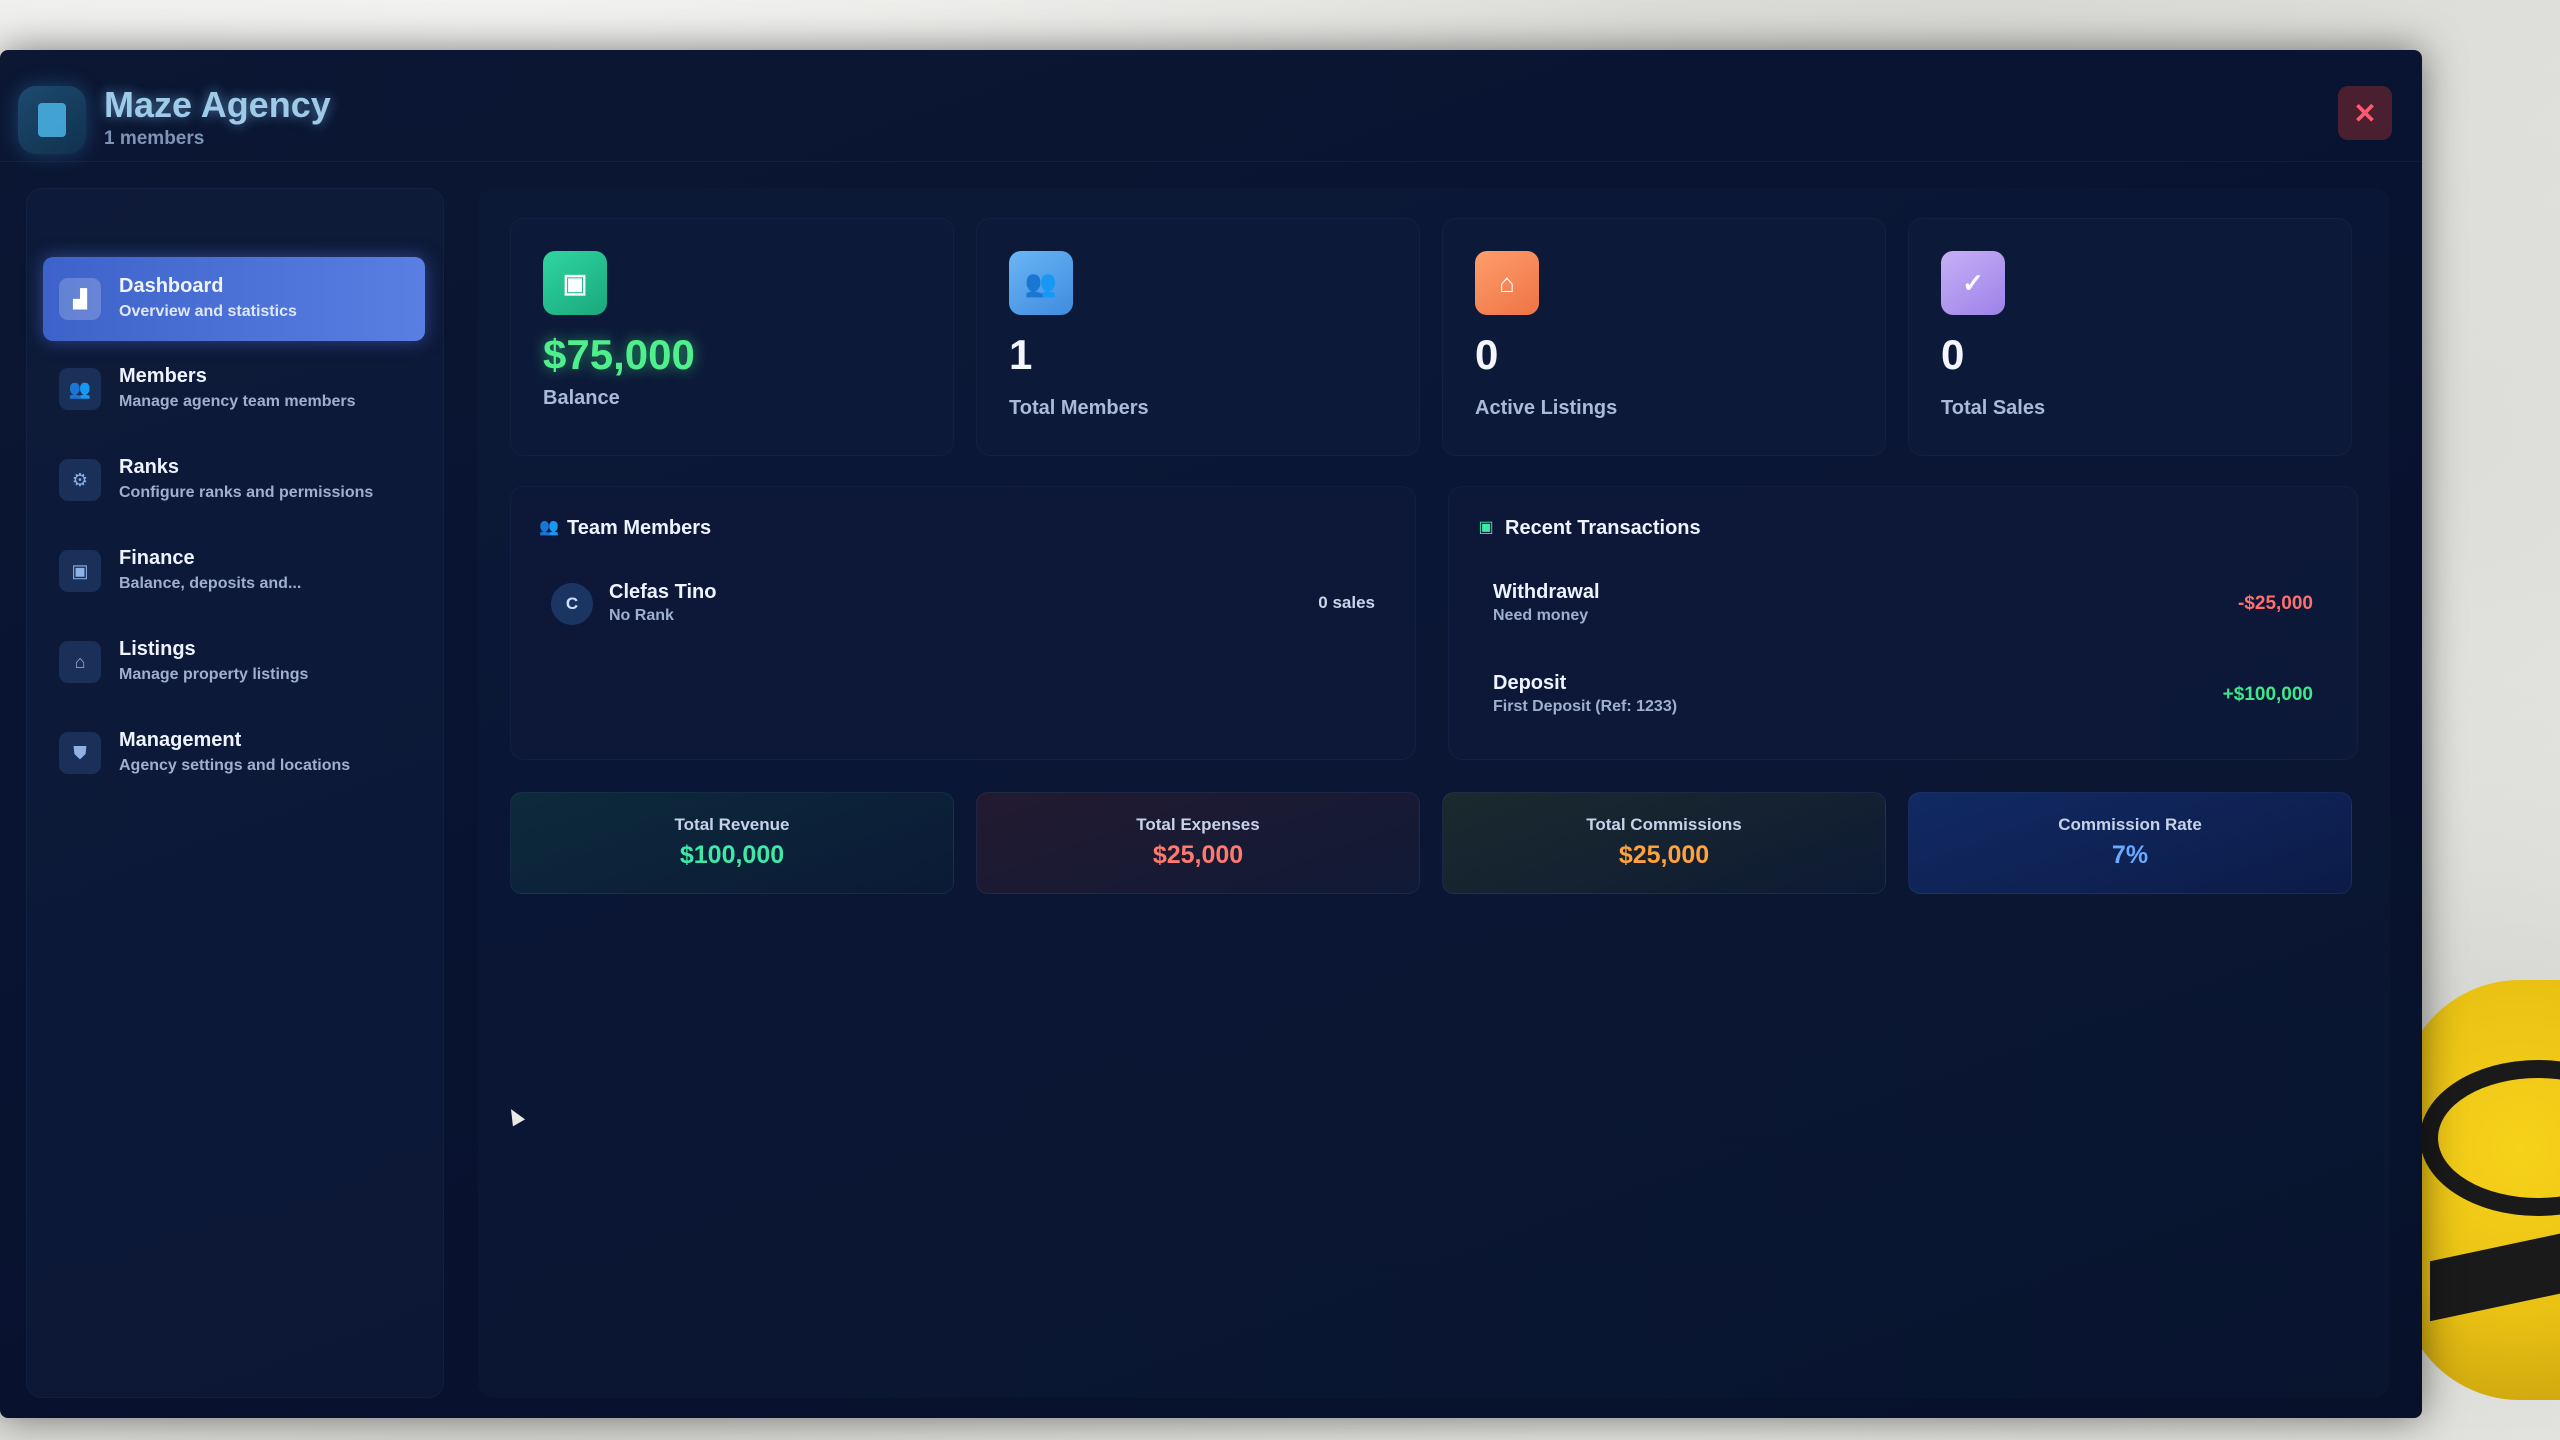  What do you see at coordinates (1993, 408) in the screenshot?
I see `stat-label: Total Sales` at bounding box center [1993, 408].